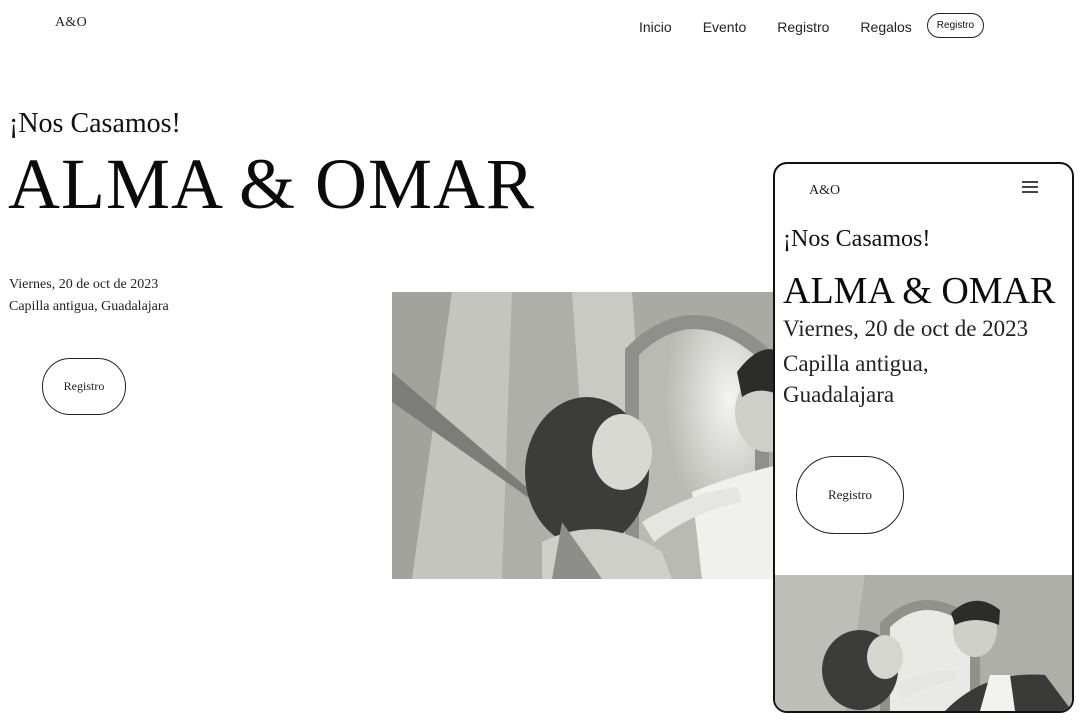  I want to click on mobile-couple-photo, so click(923, 643).